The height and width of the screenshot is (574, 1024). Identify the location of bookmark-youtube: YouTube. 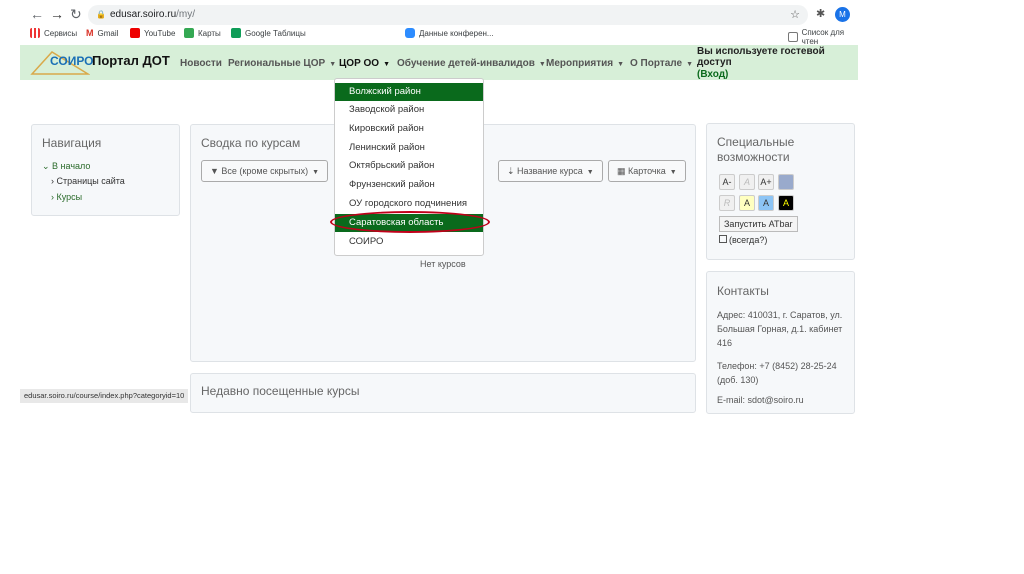
(152, 33).